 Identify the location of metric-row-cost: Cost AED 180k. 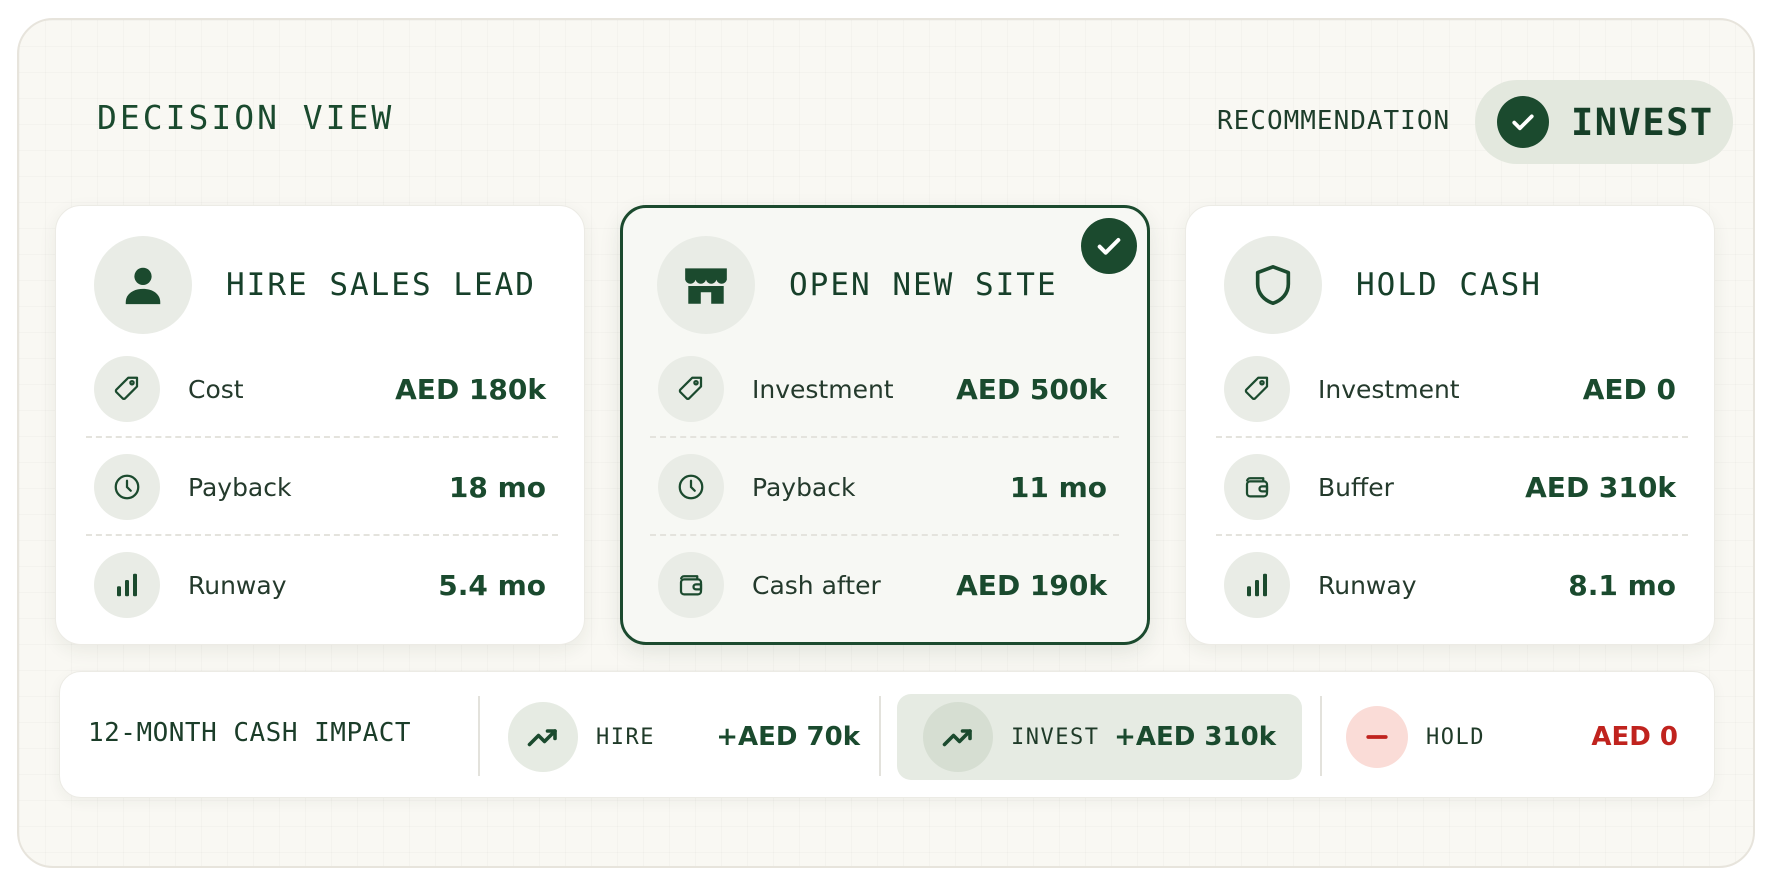
(322, 389).